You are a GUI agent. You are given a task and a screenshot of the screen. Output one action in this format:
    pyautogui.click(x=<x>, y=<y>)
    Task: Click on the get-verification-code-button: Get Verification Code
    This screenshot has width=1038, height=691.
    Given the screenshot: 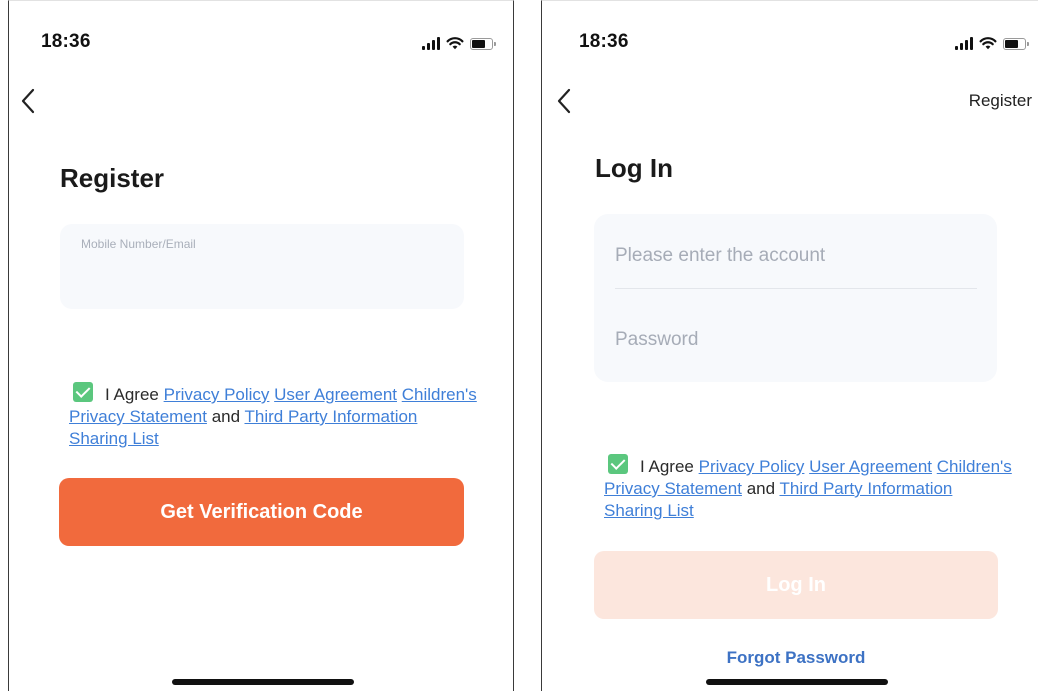 What is the action you would take?
    pyautogui.click(x=261, y=512)
    